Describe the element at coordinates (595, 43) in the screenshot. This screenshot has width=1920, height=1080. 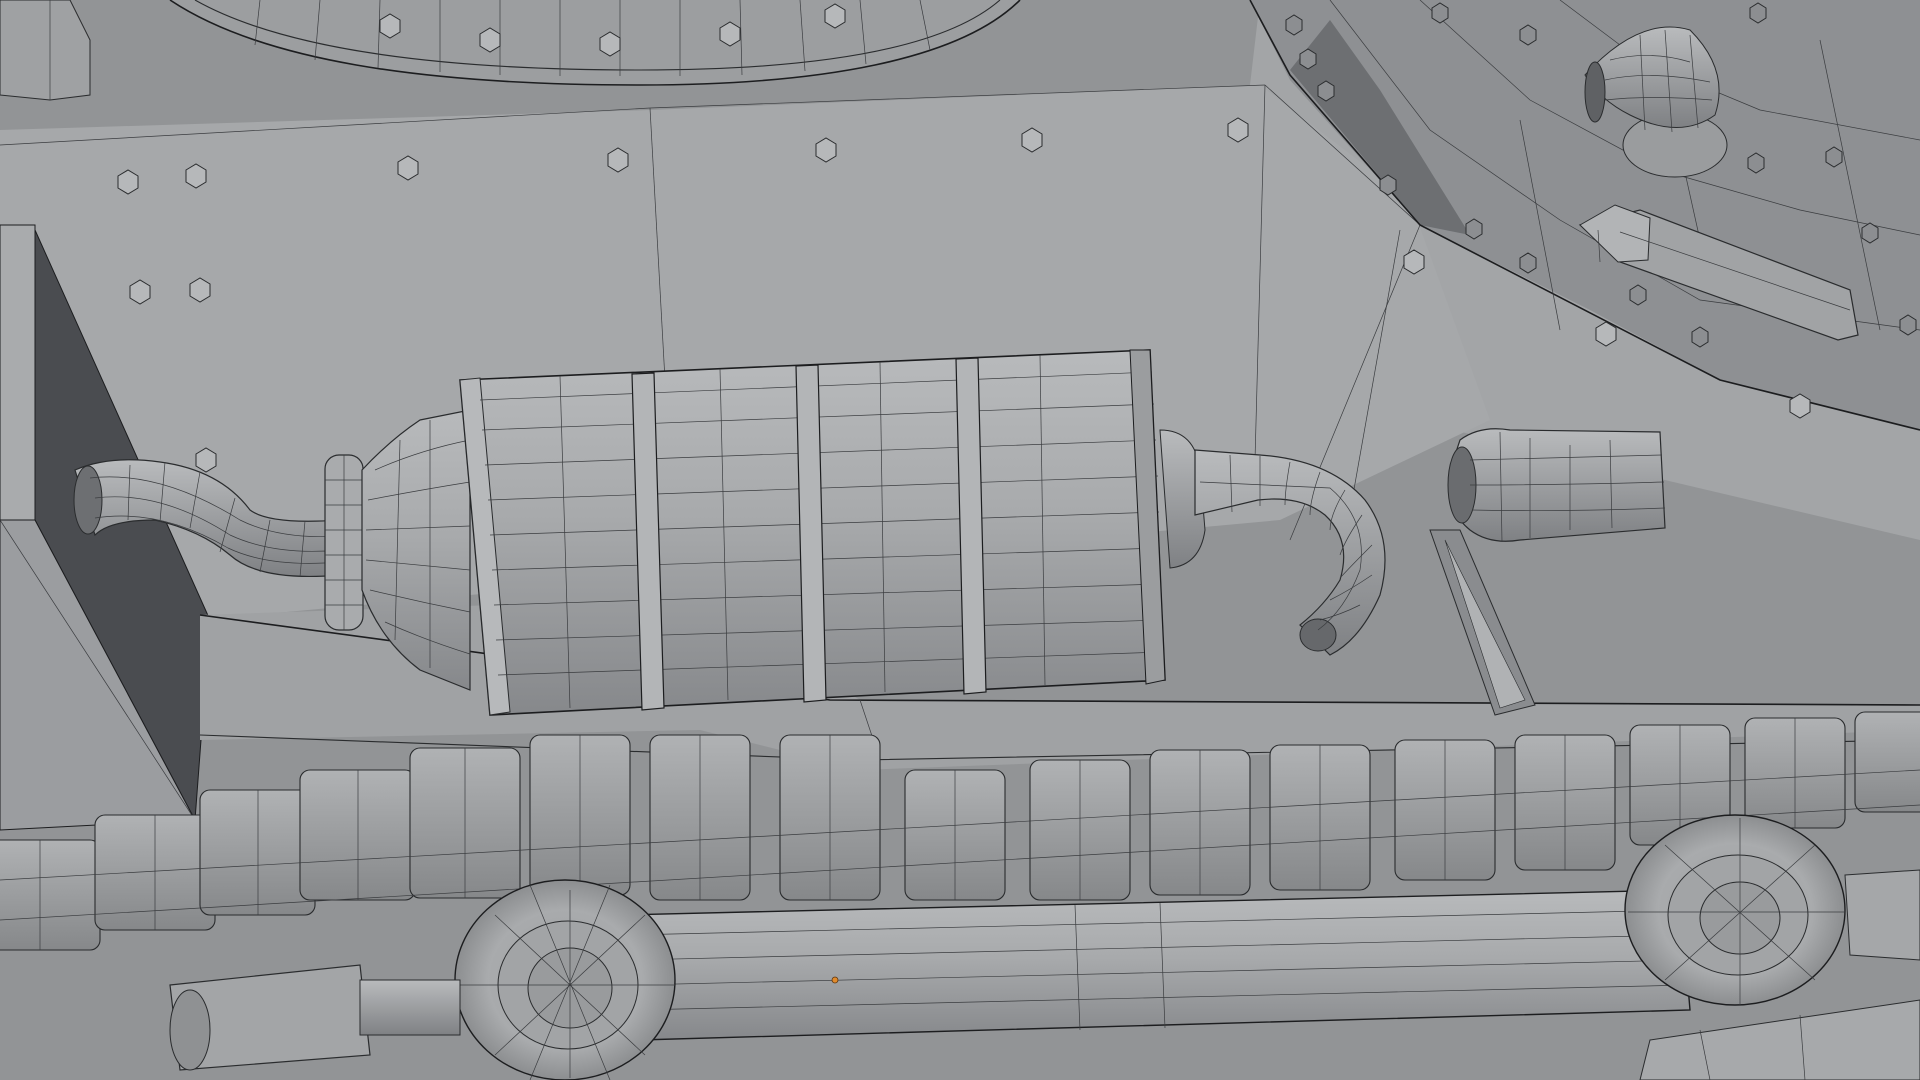
I see `turret-ring` at that location.